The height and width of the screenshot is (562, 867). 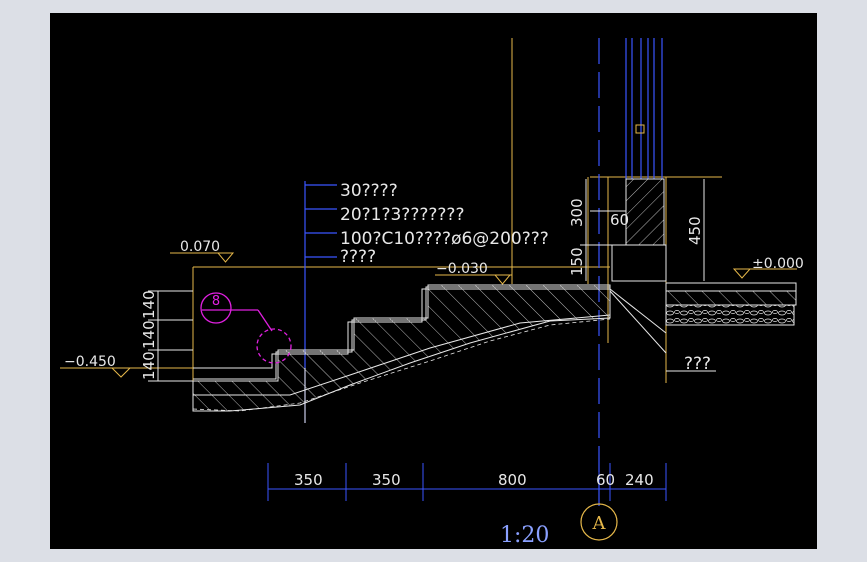 What do you see at coordinates (577, 261) in the screenshot?
I see `dim-wall-150: 150` at bounding box center [577, 261].